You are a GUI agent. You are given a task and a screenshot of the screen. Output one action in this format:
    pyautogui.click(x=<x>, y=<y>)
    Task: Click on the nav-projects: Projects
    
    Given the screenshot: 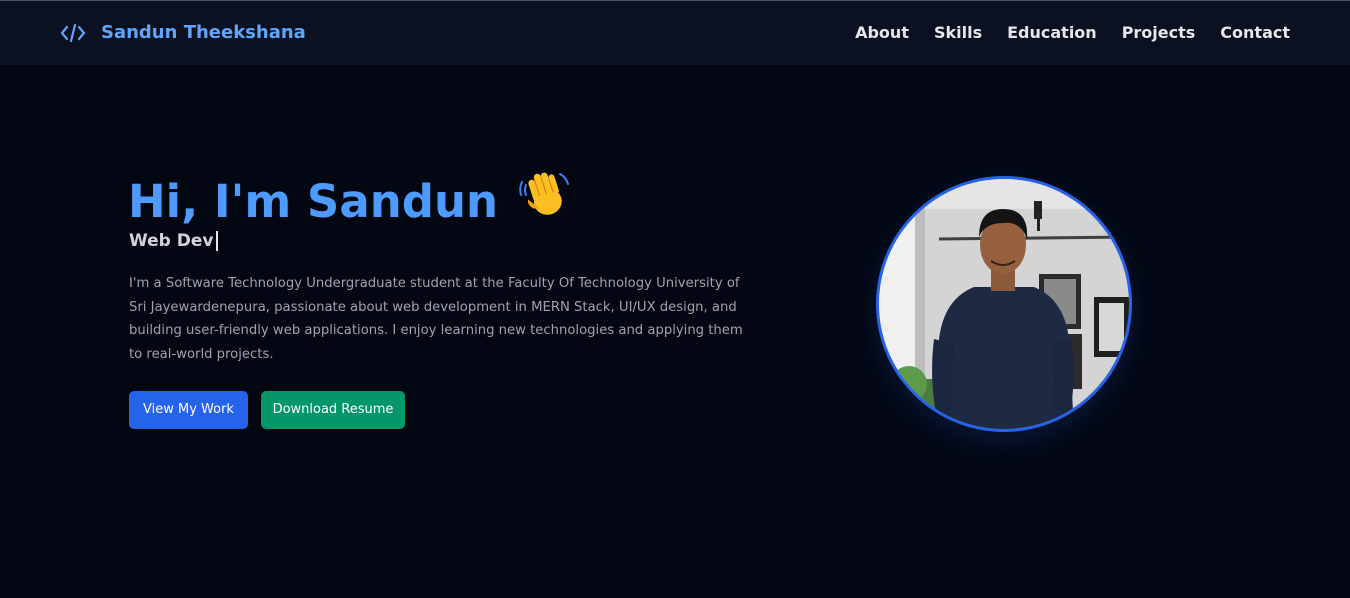 What is the action you would take?
    pyautogui.click(x=1159, y=33)
    